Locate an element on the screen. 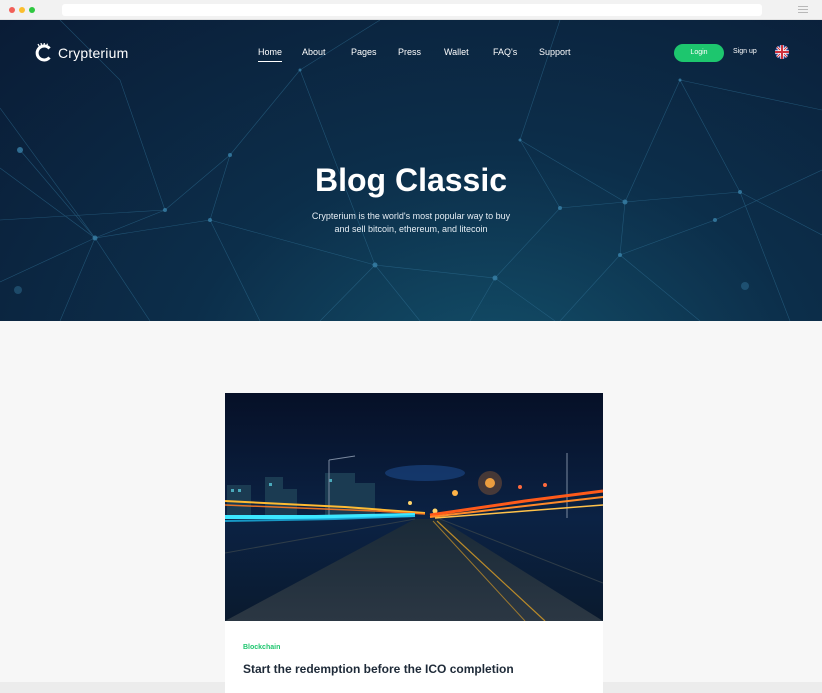 The image size is (822, 693). nav-item-support: Support is located at coordinates (555, 52).